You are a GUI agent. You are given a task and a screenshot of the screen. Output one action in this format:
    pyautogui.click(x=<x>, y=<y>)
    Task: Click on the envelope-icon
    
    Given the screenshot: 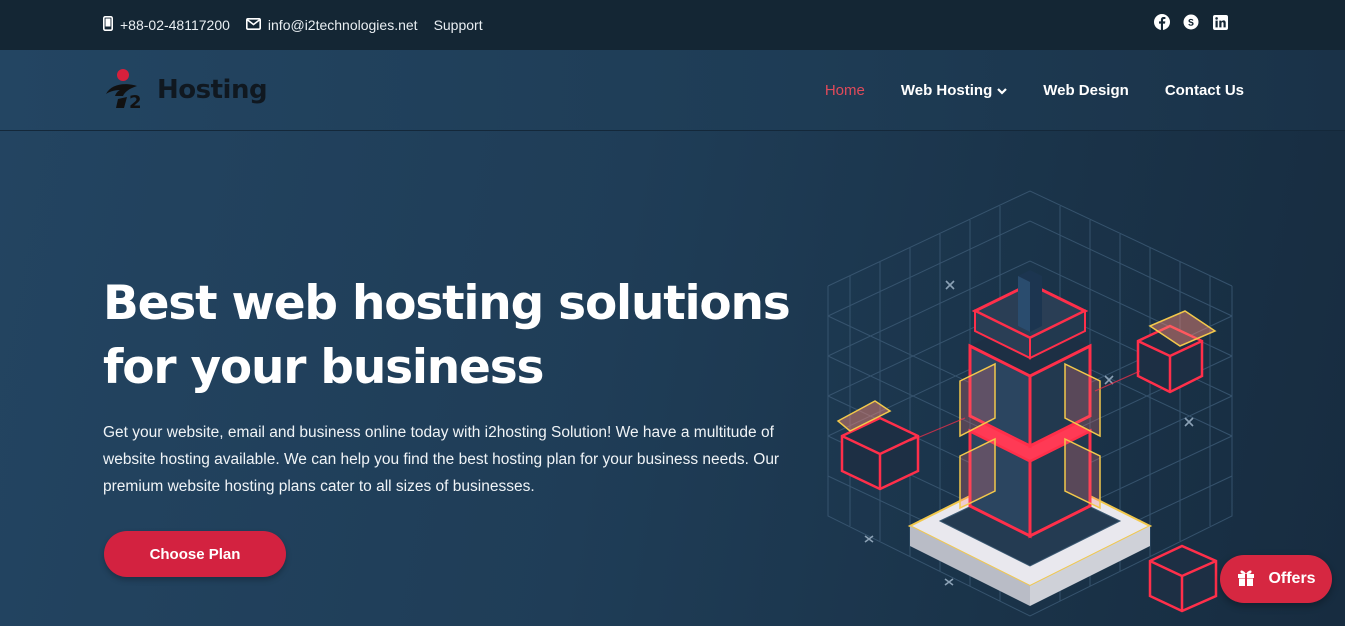 What is the action you would take?
    pyautogui.click(x=256, y=25)
    